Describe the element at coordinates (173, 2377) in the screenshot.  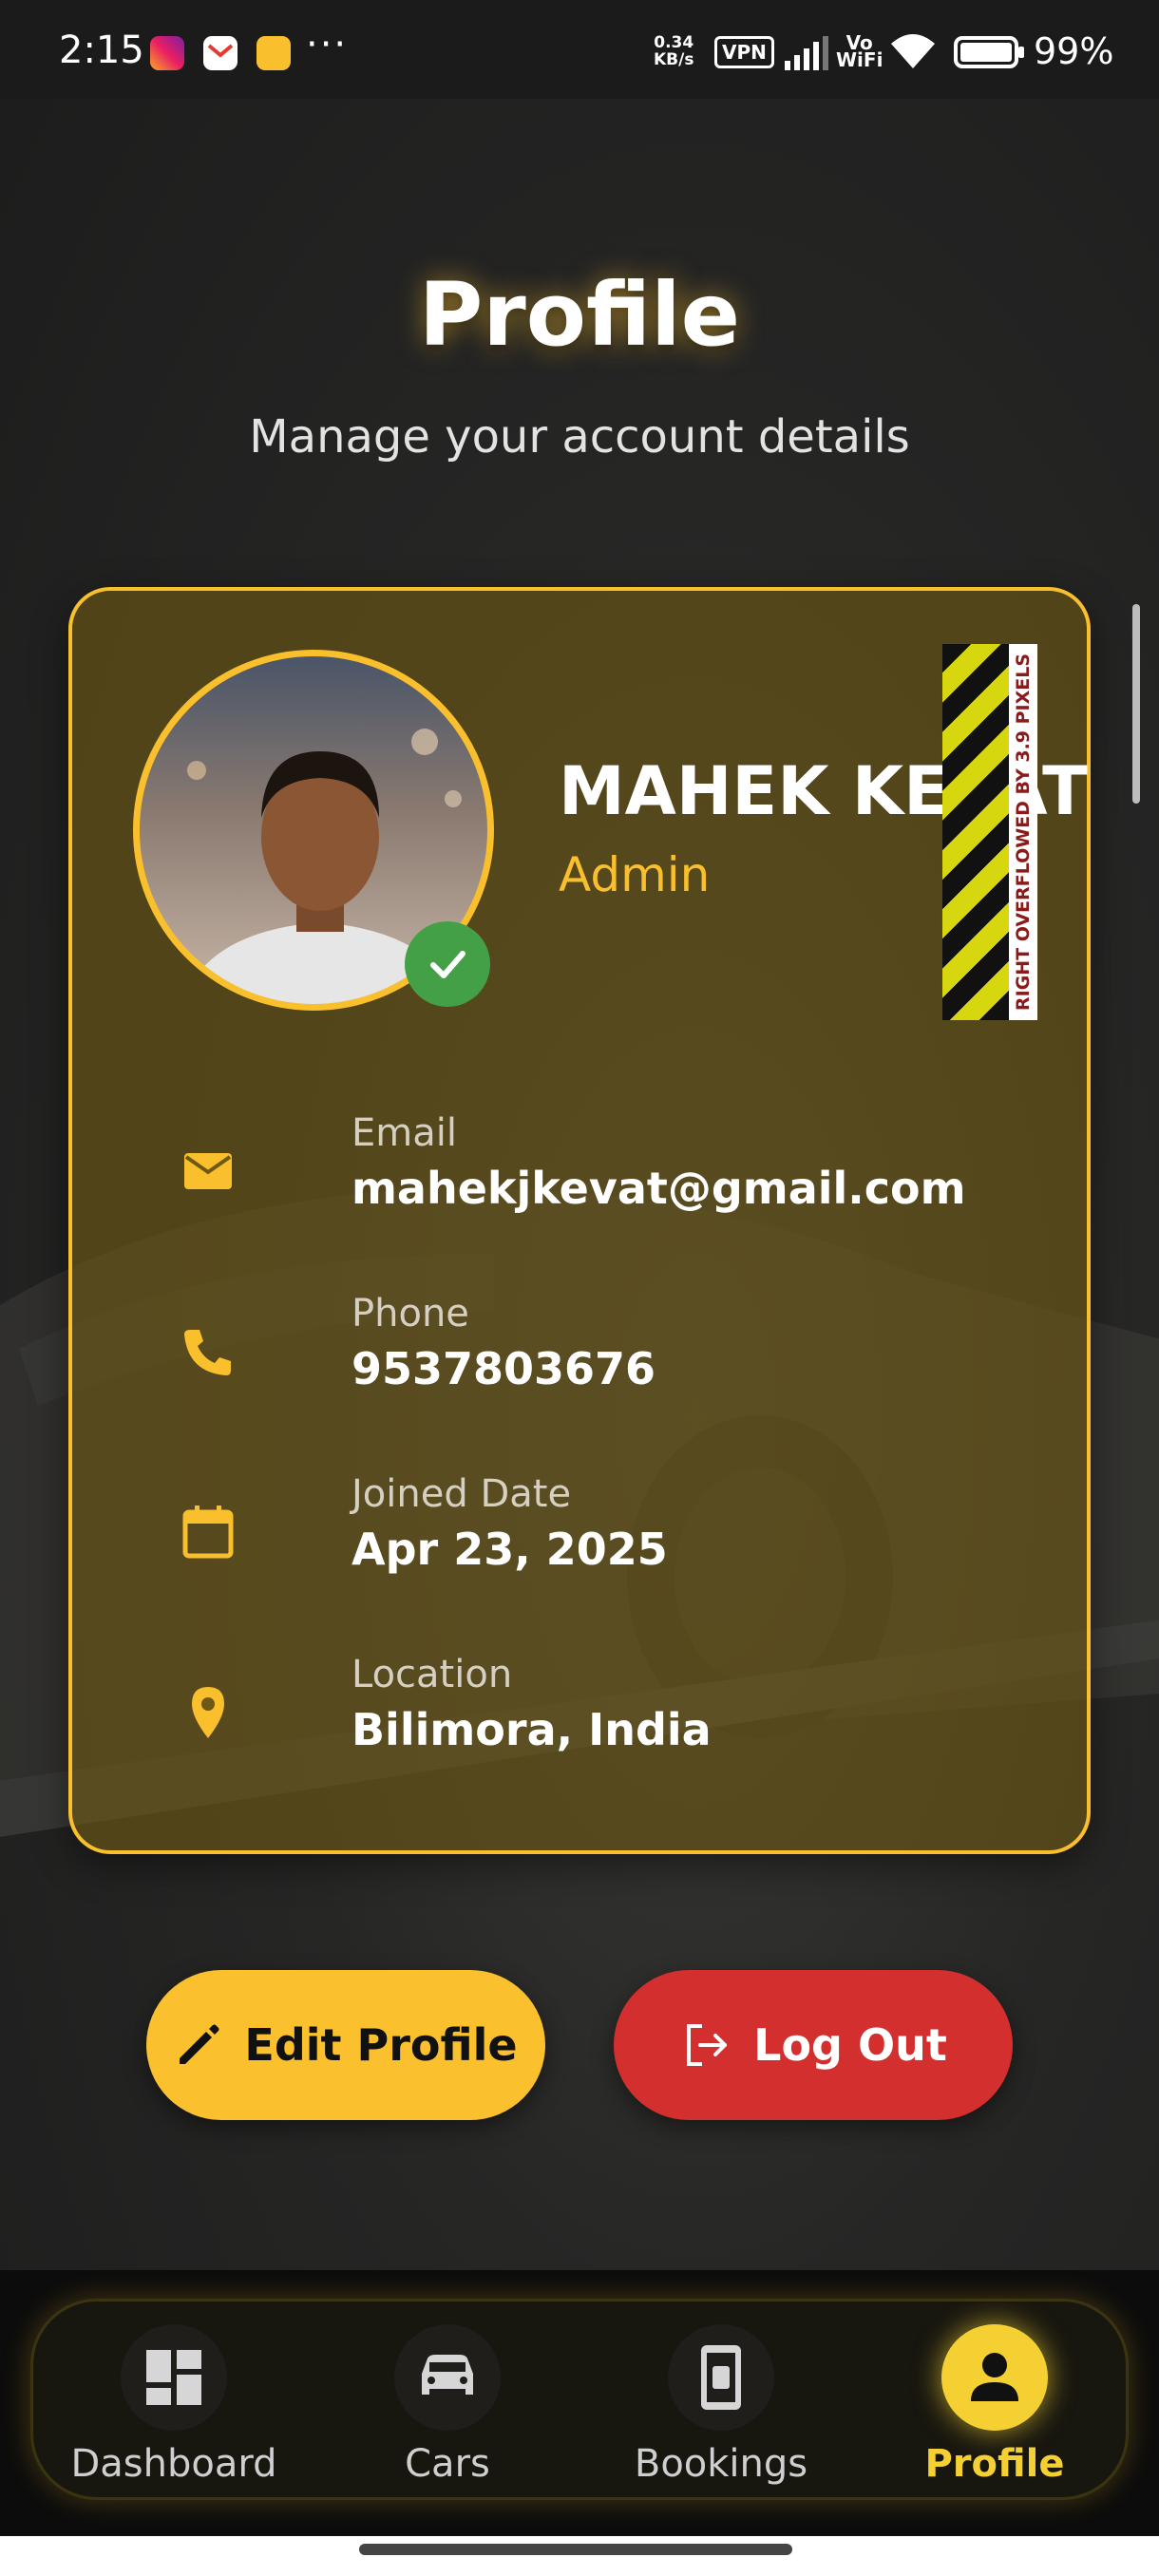
I see `dashboard-icon` at that location.